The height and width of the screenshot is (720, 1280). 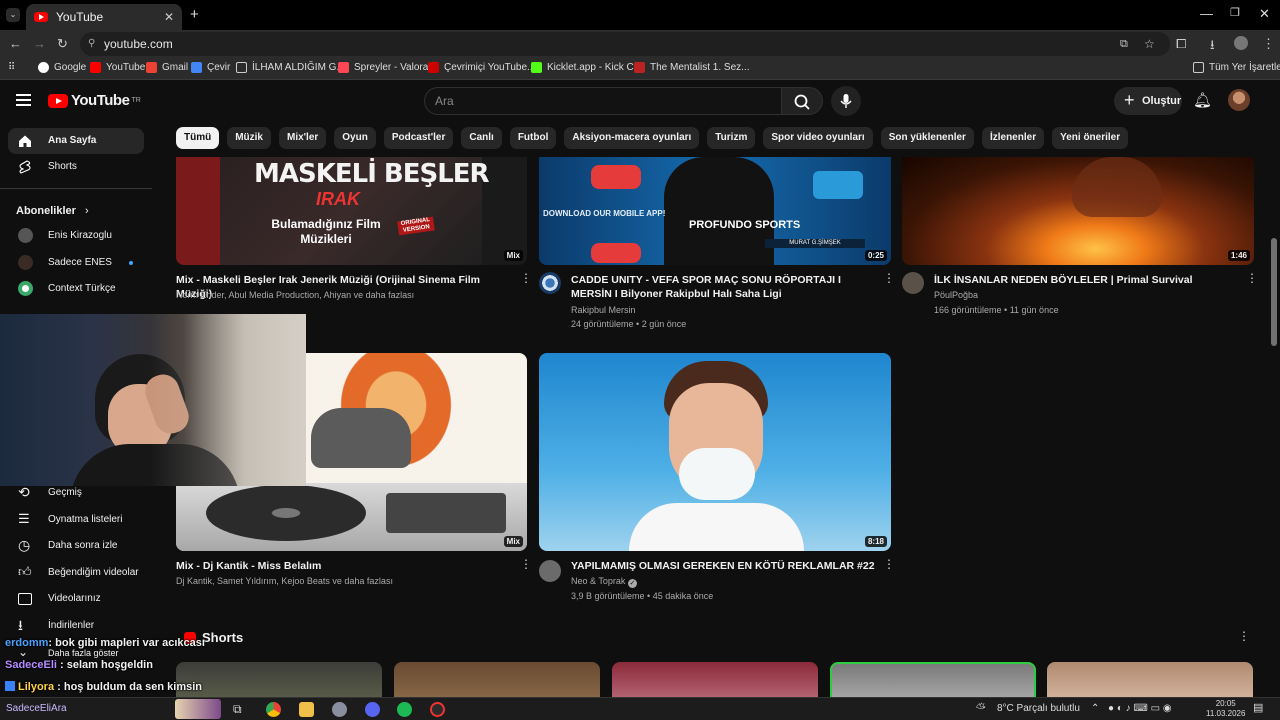 What do you see at coordinates (1078, 211) in the screenshot?
I see `video-thumbnail: 1:46` at bounding box center [1078, 211].